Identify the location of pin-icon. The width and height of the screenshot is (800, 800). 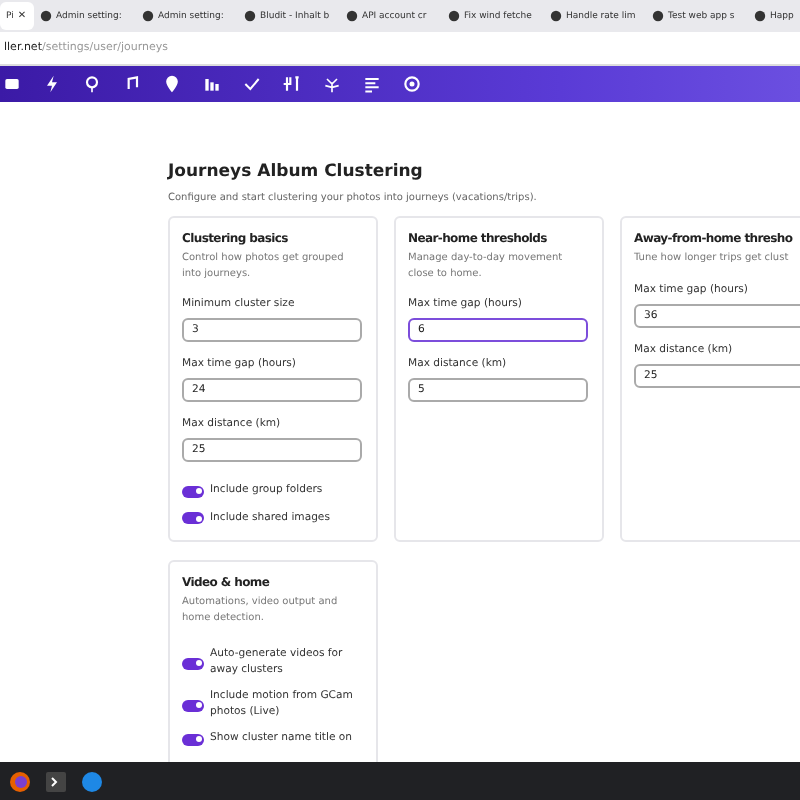
(92, 84).